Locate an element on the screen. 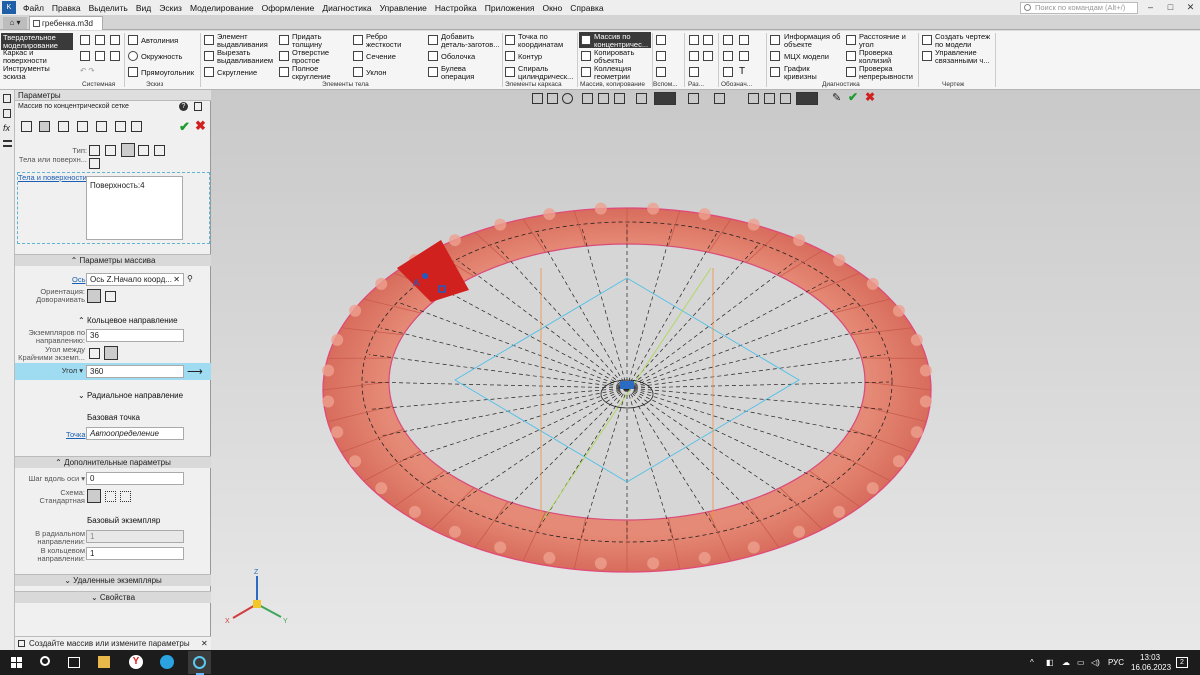 The height and width of the screenshot is (675, 1200). keyboard-lang: РУС is located at coordinates (1116, 662).